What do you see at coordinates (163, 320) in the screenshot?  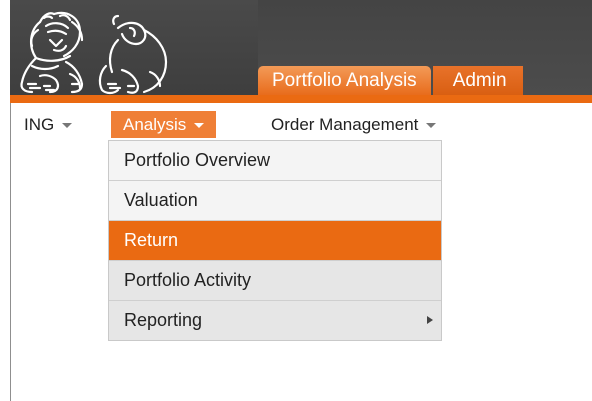 I see `menu-item-reporting-label: Reporting` at bounding box center [163, 320].